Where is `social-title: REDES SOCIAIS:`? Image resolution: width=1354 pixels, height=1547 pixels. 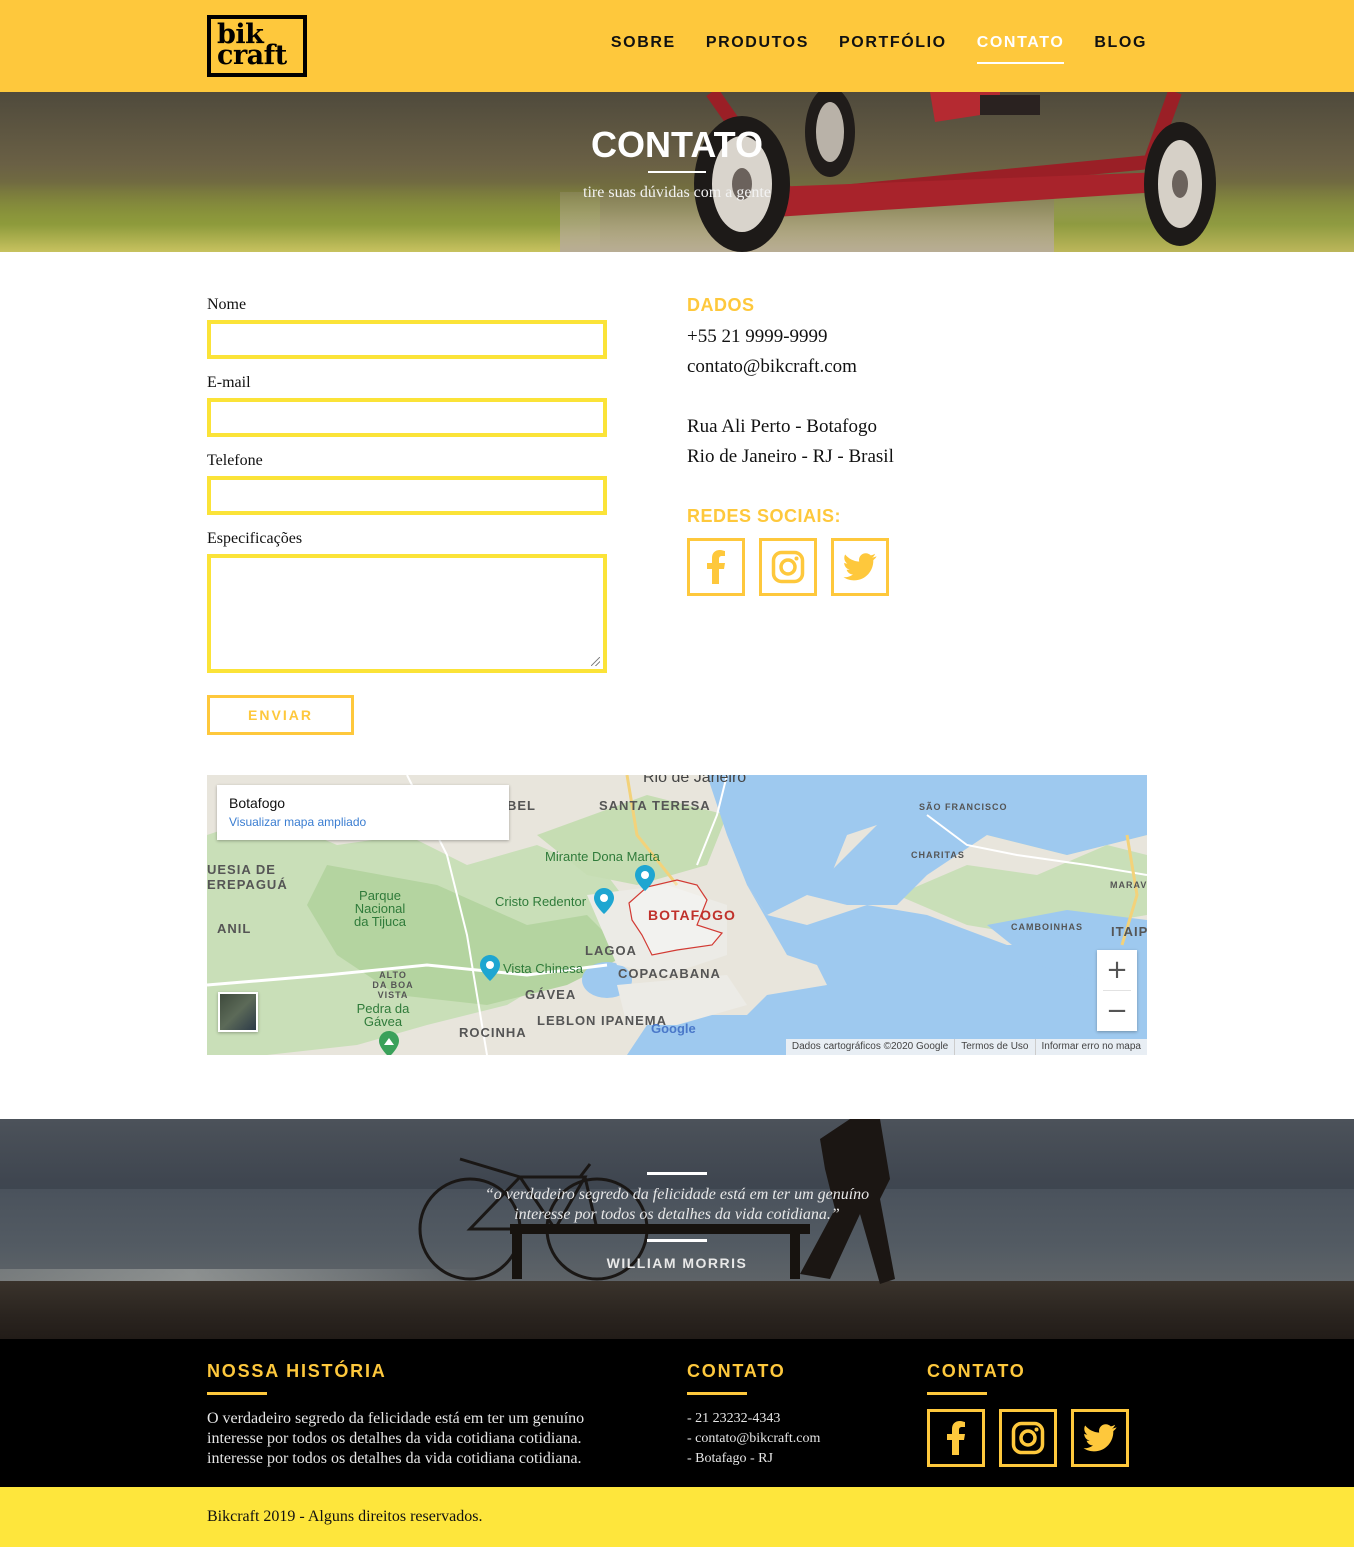
social-title: REDES SOCIAIS: is located at coordinates (764, 516).